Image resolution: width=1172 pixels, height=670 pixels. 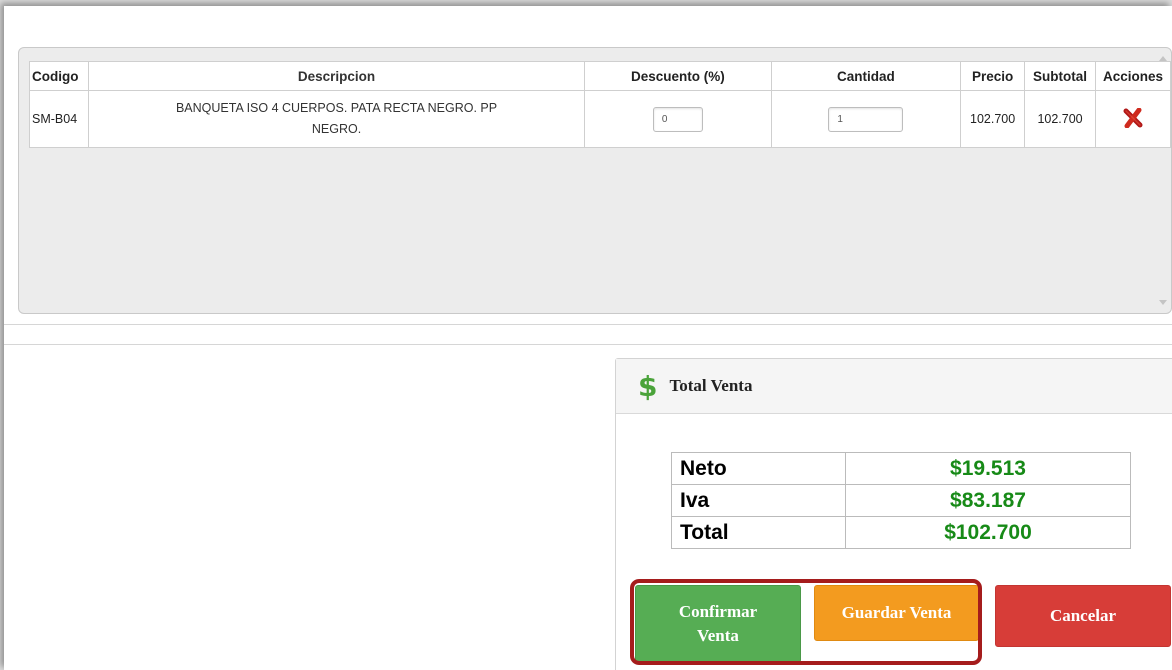 I want to click on confirm-sale-button: Confirmar Venta, so click(x=718, y=624).